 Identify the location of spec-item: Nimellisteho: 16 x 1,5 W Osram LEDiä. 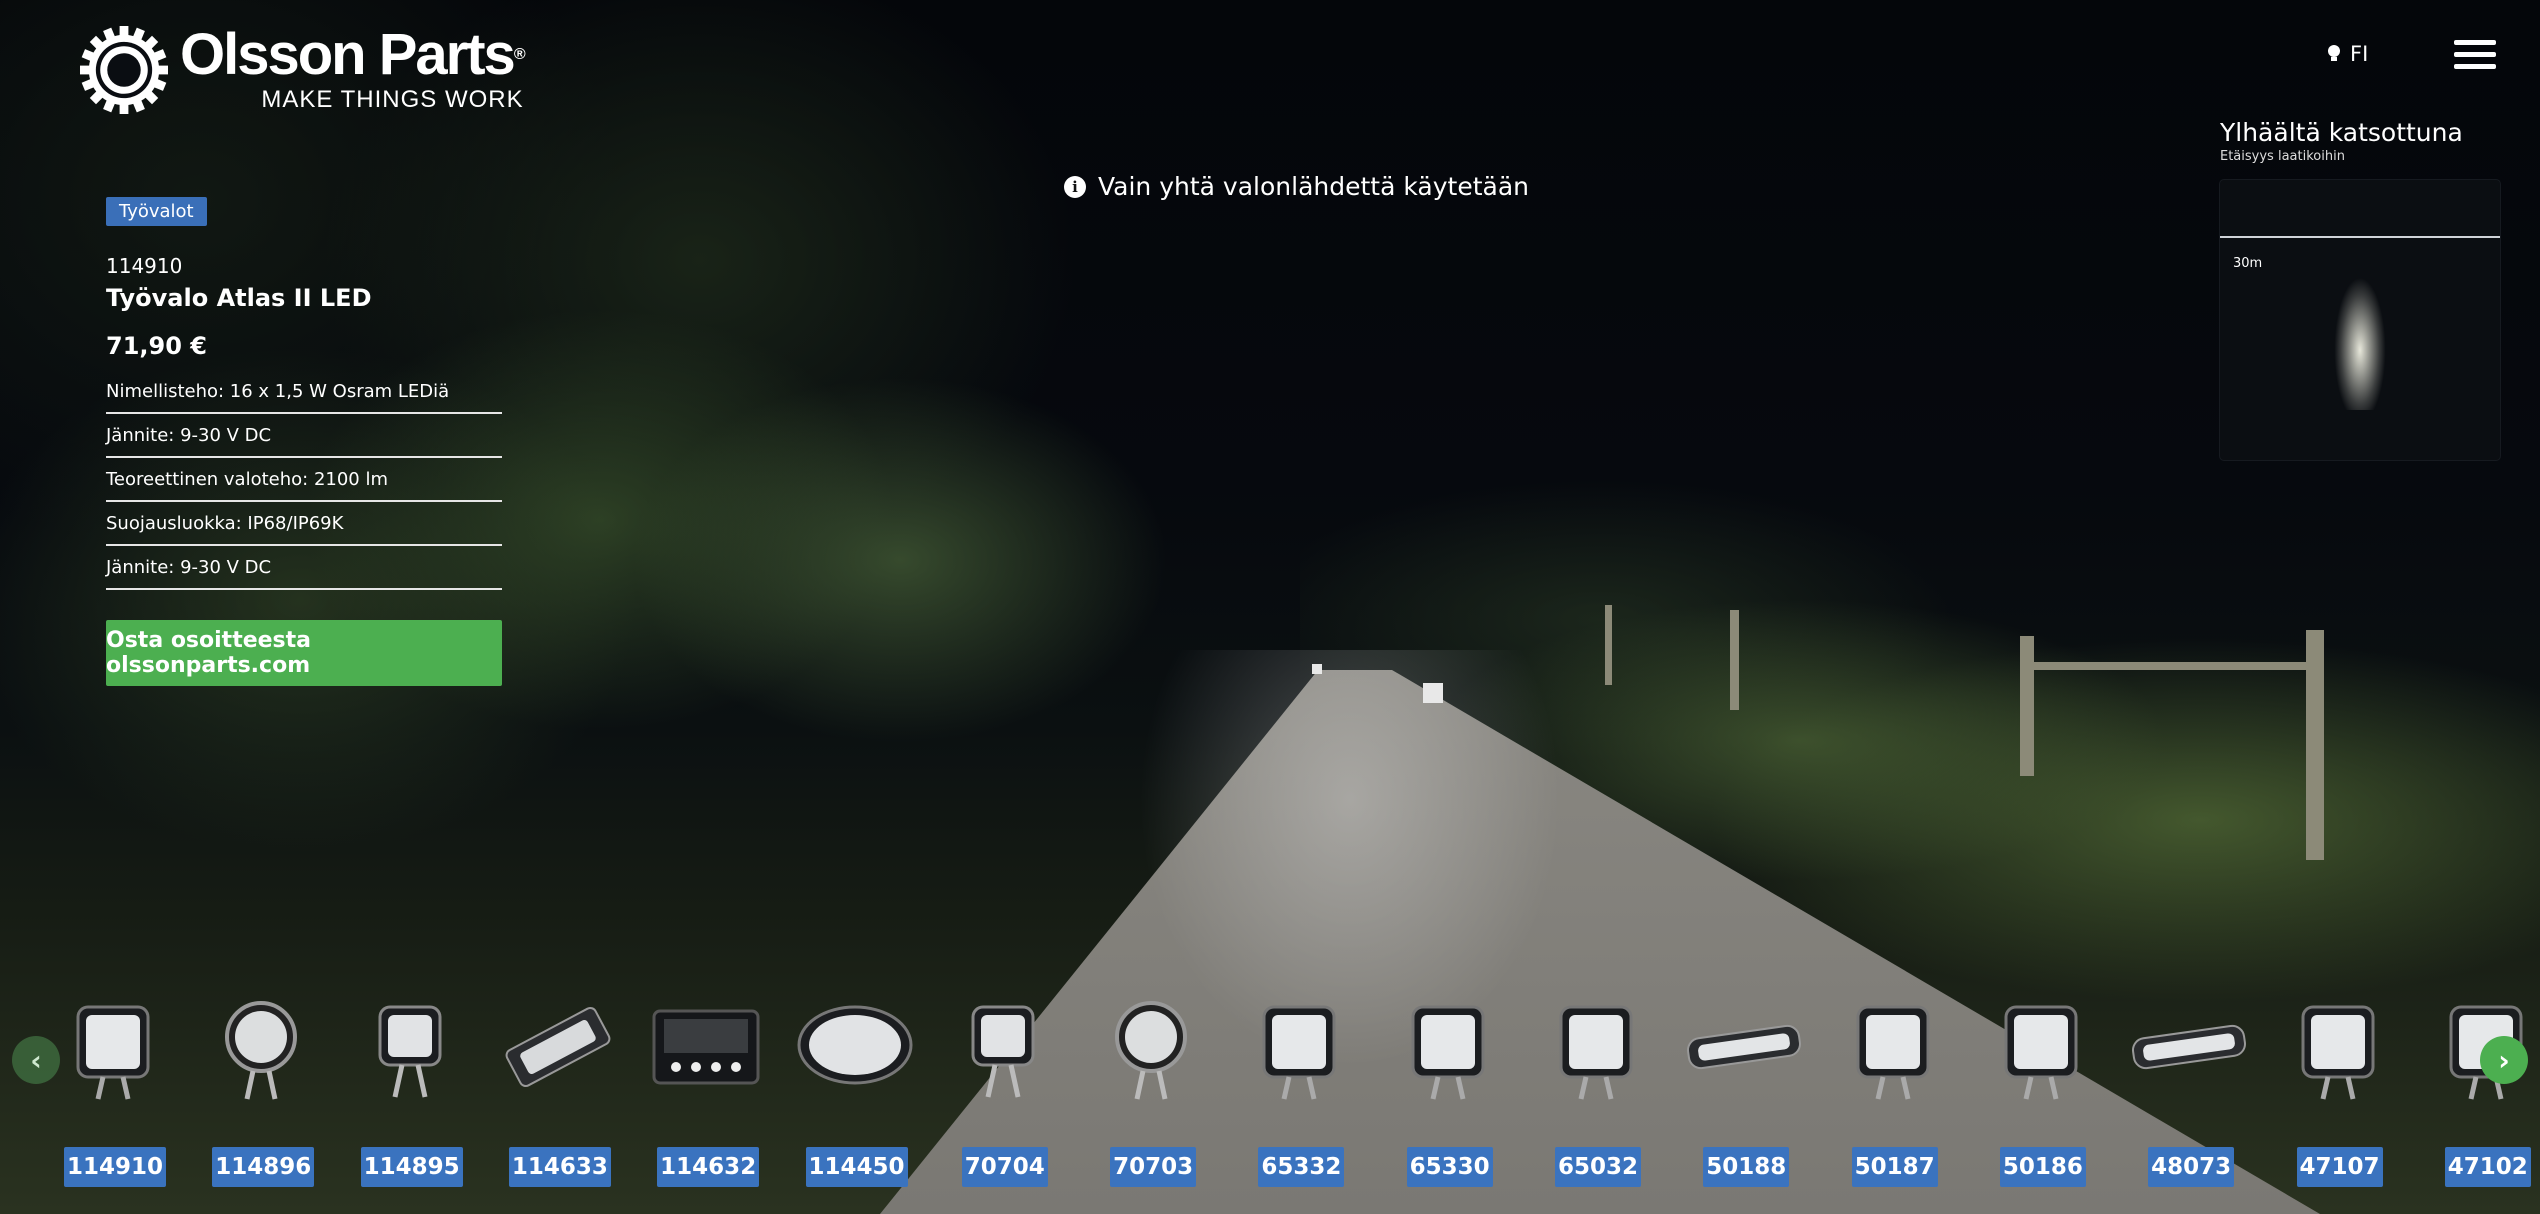
(304, 392).